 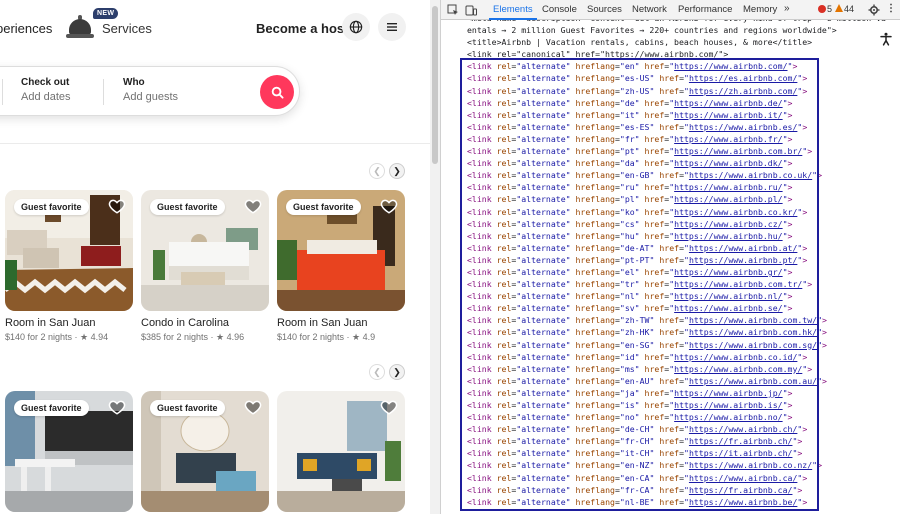 What do you see at coordinates (728, 417) in the screenshot?
I see `hreflang-url-link: https://www.airbnb.no/` at bounding box center [728, 417].